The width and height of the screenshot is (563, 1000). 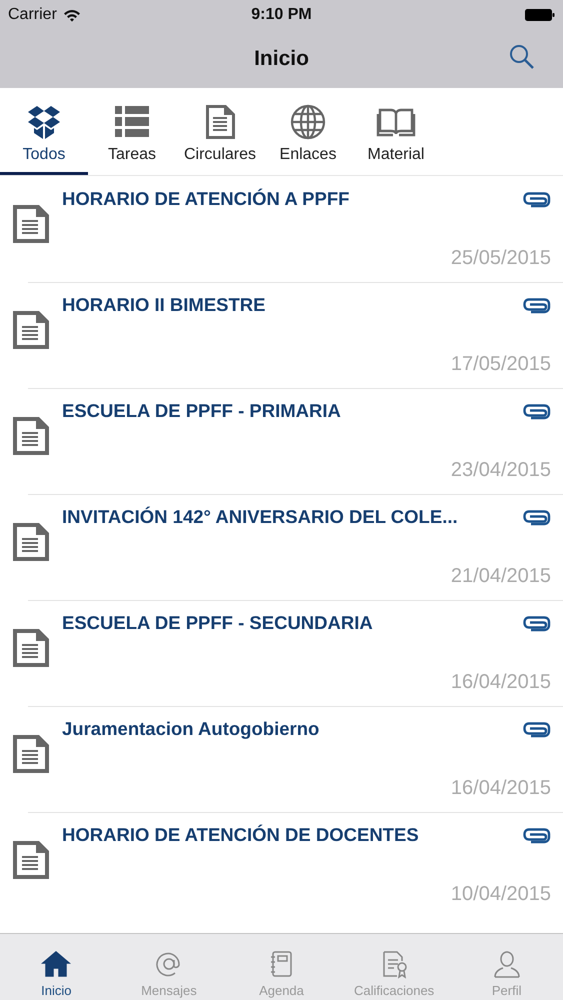 What do you see at coordinates (522, 57) in the screenshot?
I see `search-icon` at bounding box center [522, 57].